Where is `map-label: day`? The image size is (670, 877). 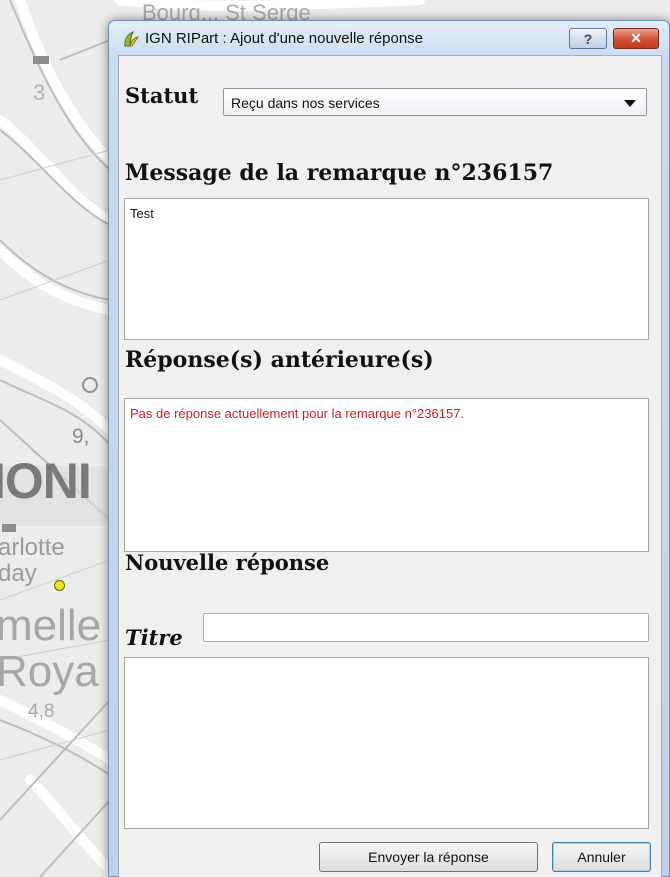 map-label: day is located at coordinates (18, 573).